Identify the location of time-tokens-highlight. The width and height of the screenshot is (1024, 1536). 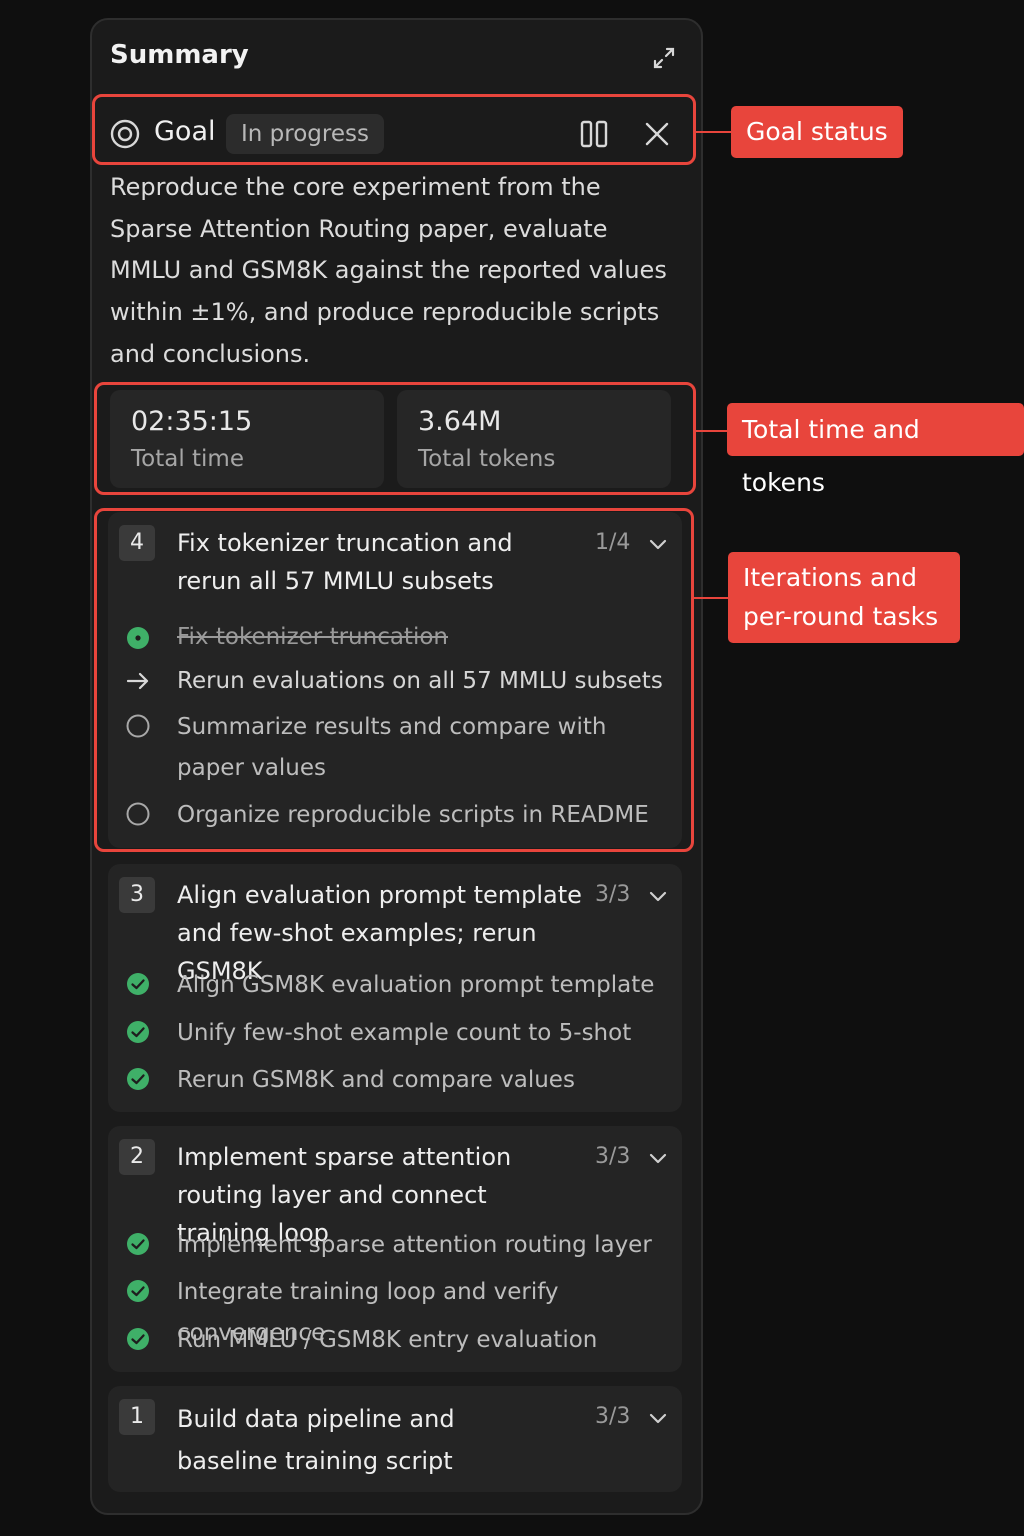
(395, 438).